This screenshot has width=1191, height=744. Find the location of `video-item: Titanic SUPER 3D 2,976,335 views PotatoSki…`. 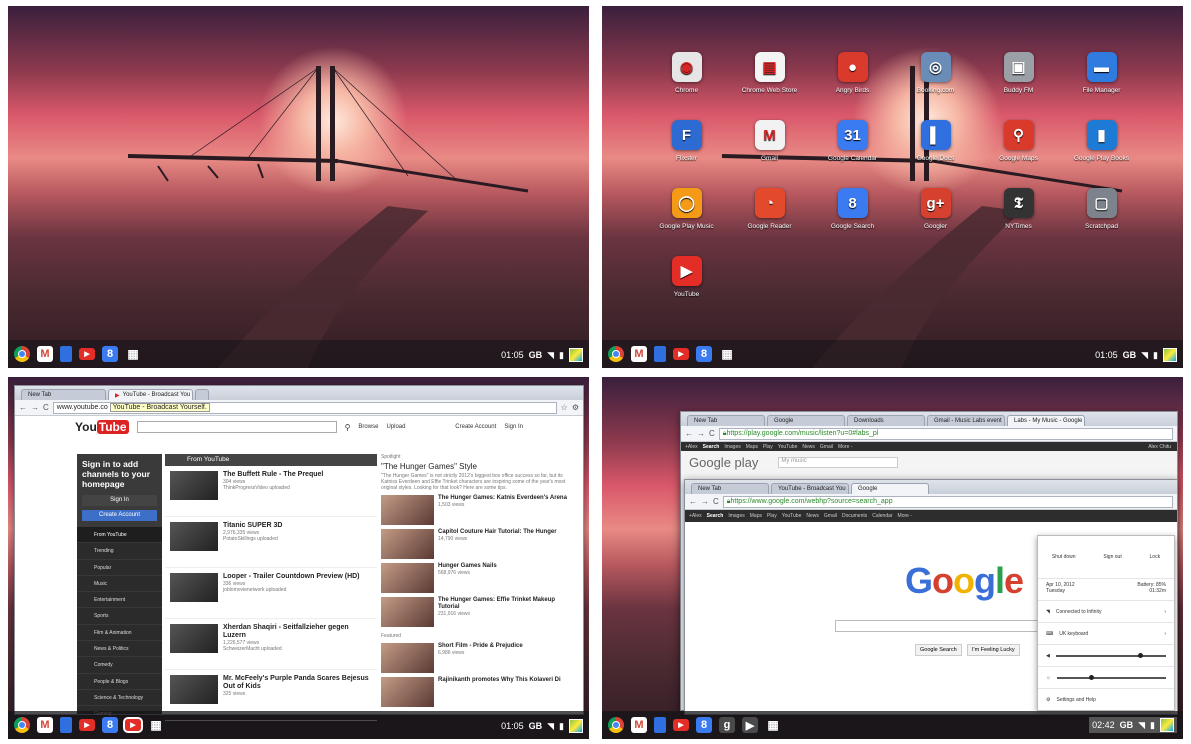

video-item: Titanic SUPER 3D 2,976,335 views PotatoSki… is located at coordinates (271, 542).